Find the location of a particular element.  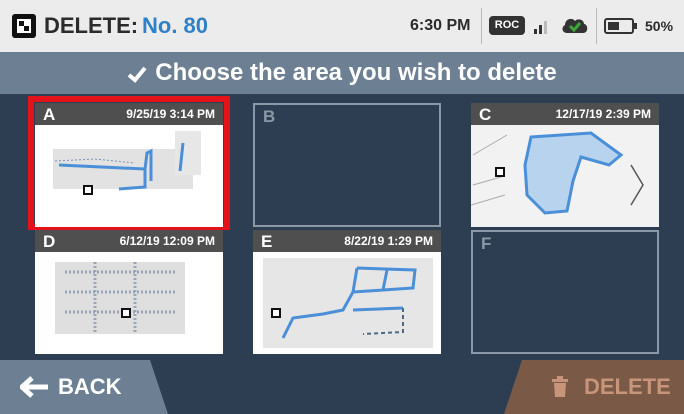

status-bar: DELETE: No. 80 6:30 PM ROC 50% is located at coordinates (342, 26).